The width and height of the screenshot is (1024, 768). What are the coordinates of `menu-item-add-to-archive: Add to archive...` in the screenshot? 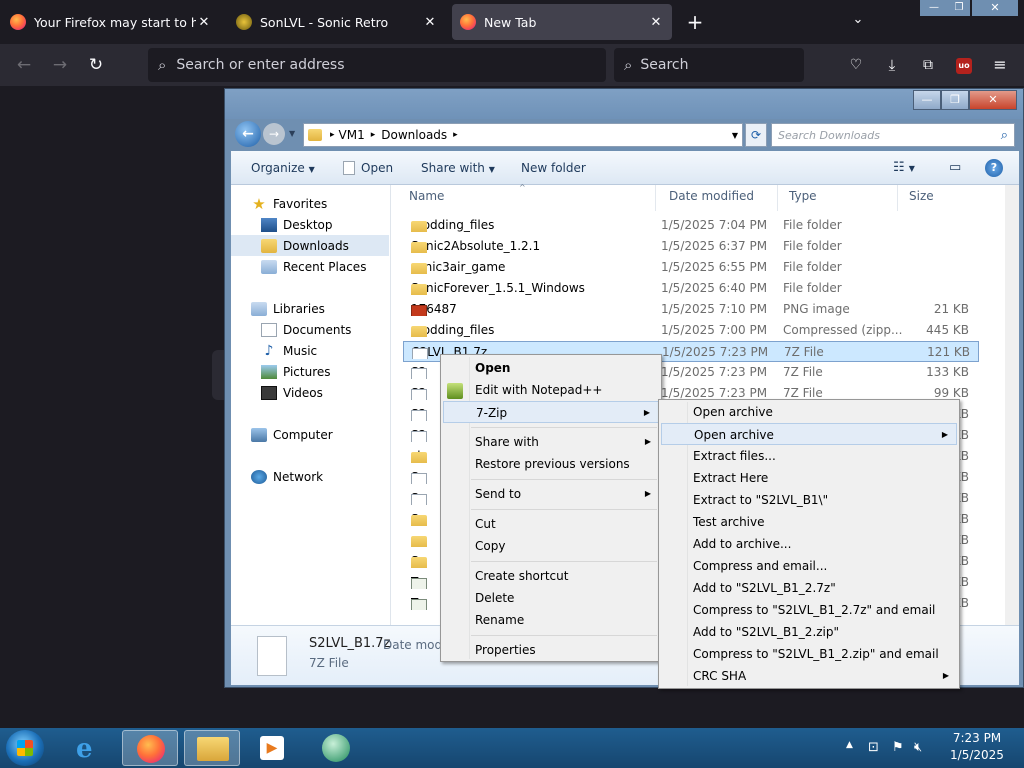 It's located at (809, 544).